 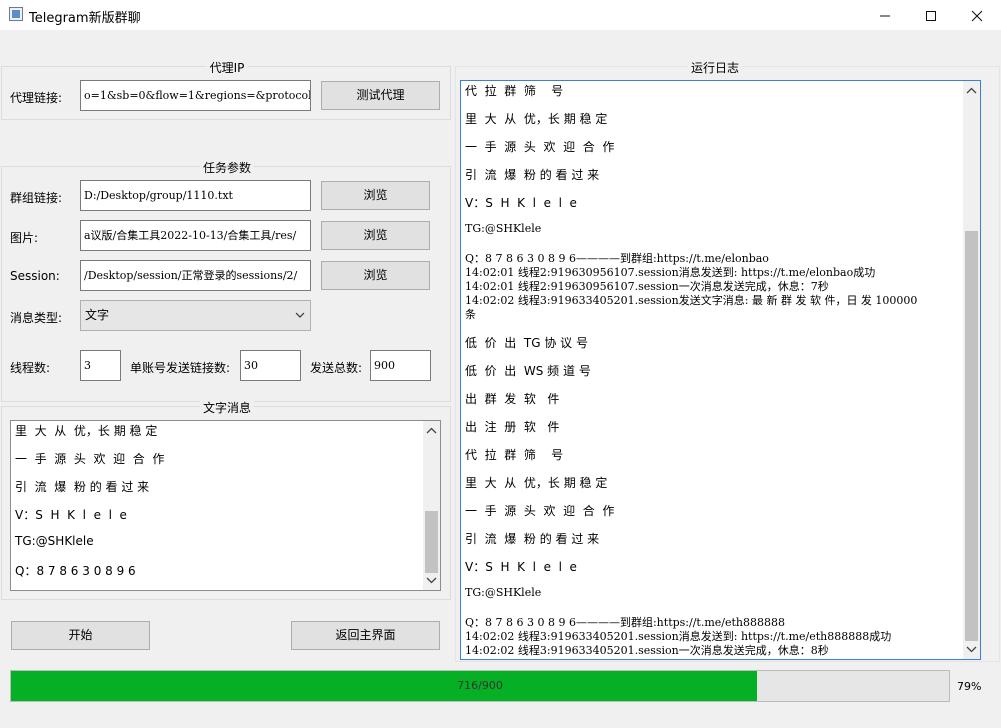 I want to click on message-line: TG:@SHKlele, so click(x=54, y=541).